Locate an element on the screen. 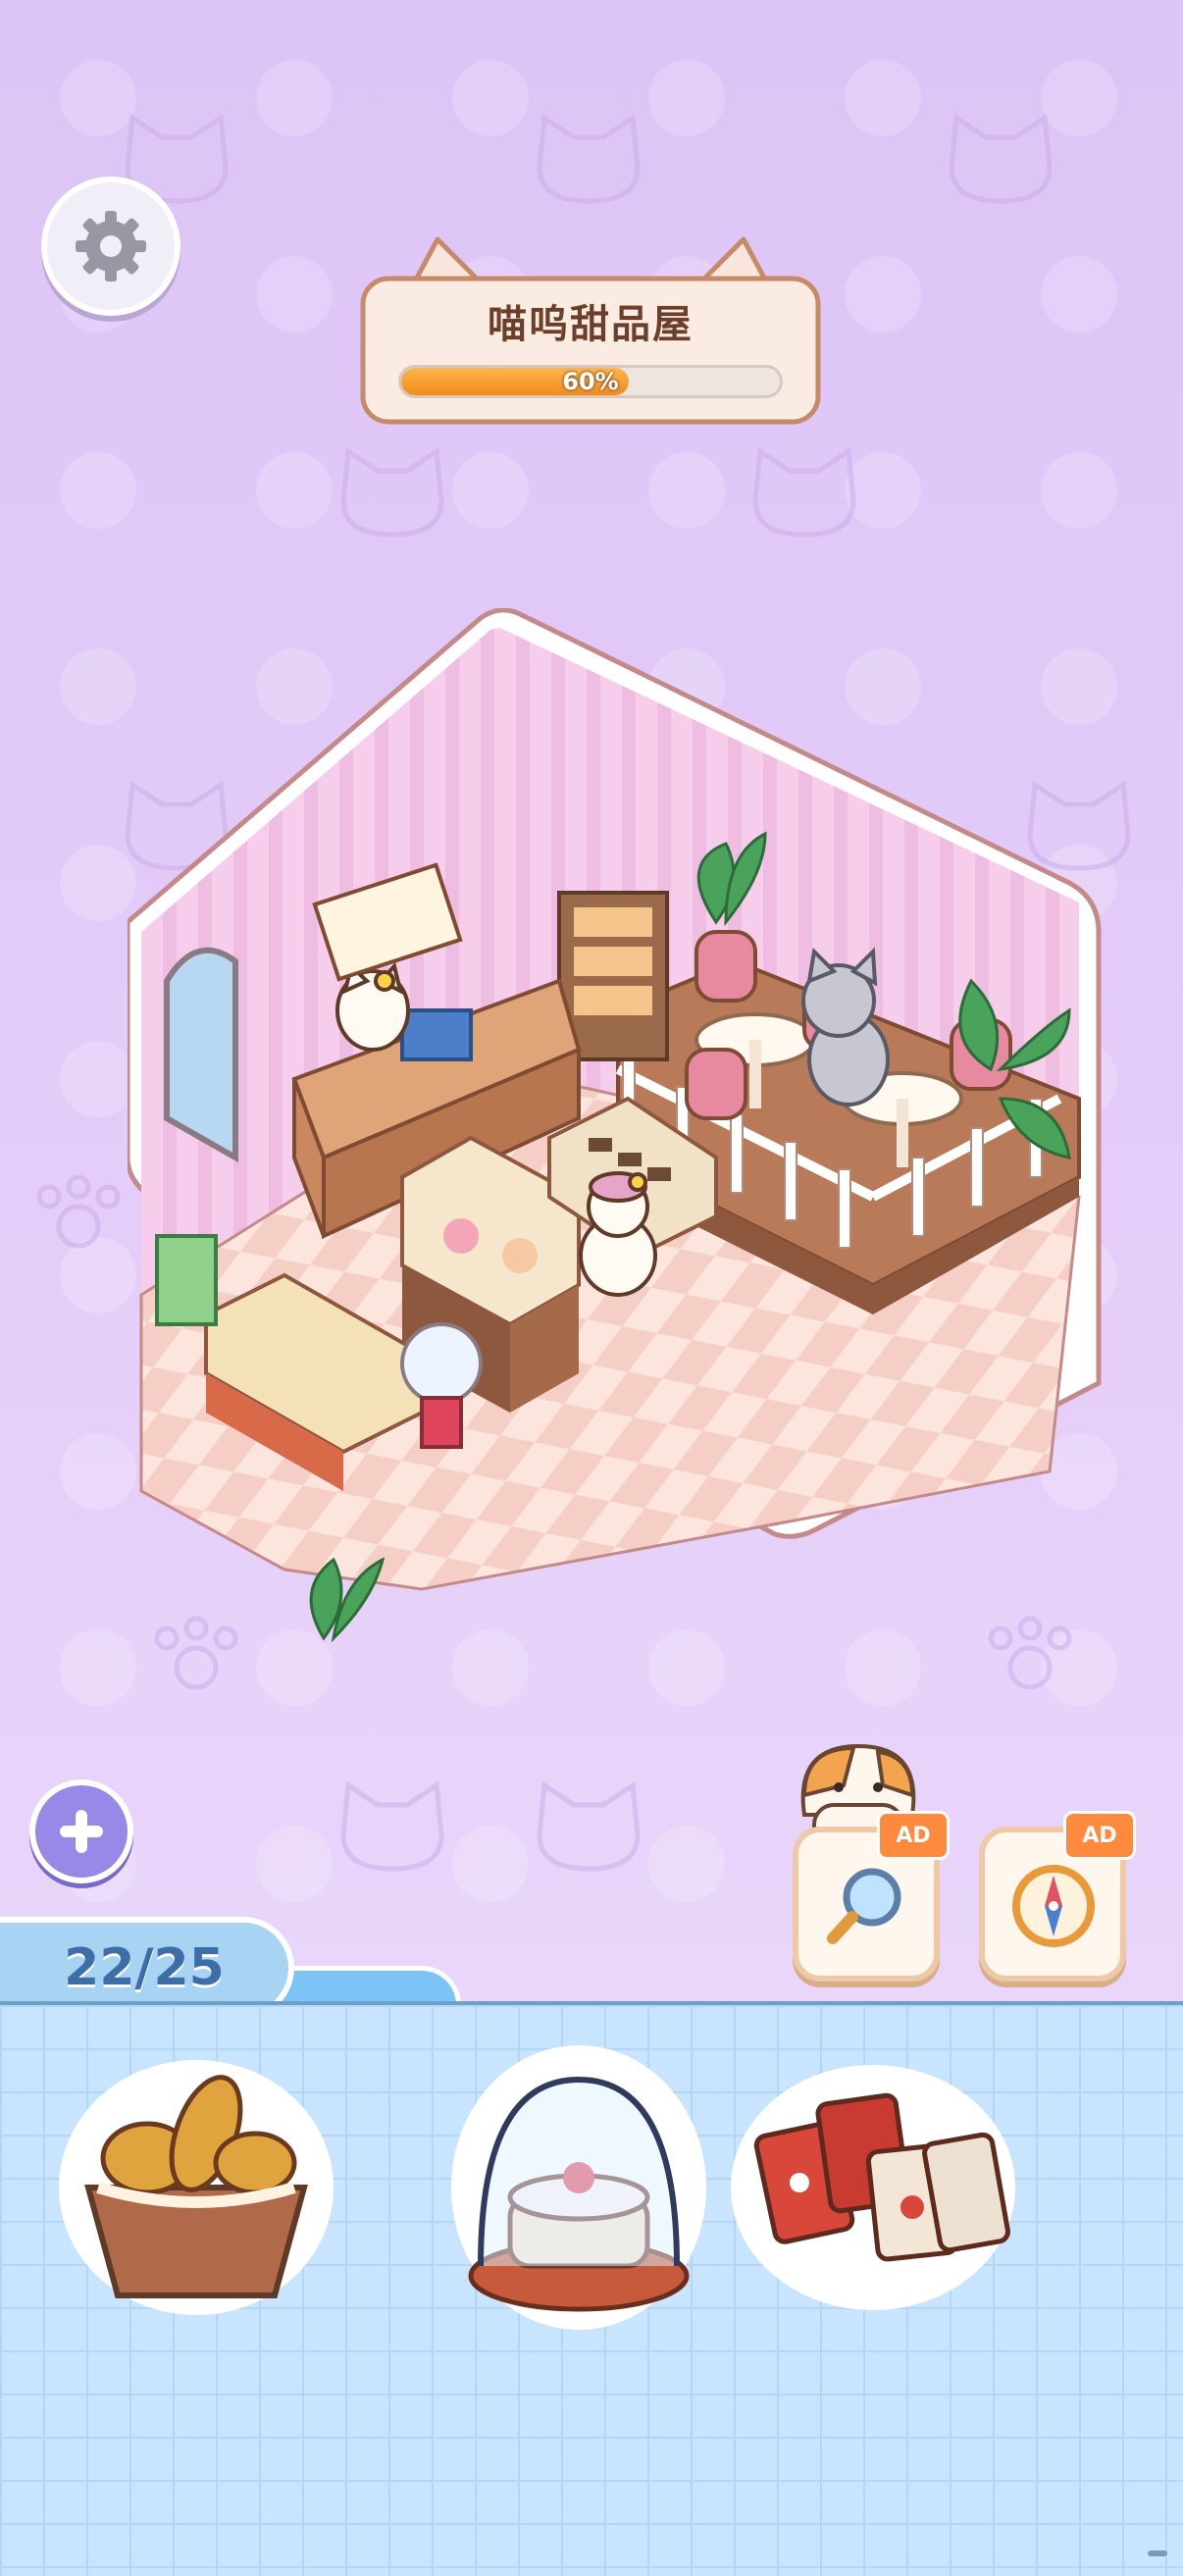 This screenshot has height=2576, width=1183. settings-button is located at coordinates (110, 246).